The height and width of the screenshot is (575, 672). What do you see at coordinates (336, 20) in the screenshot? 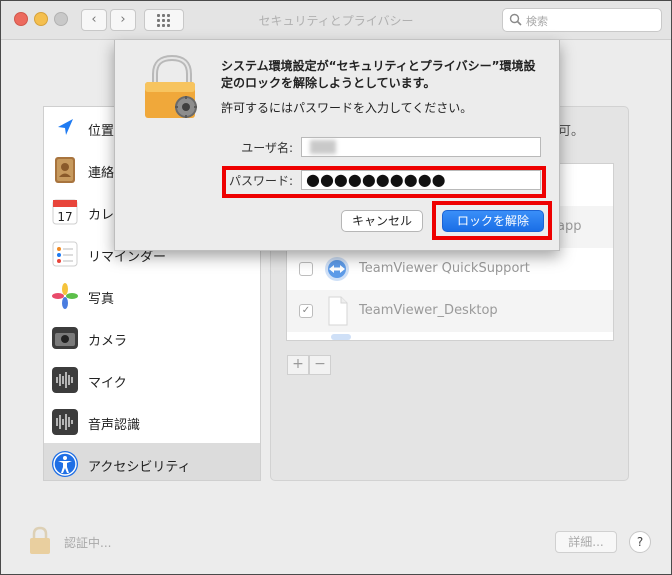
I see `title-bar: ‹ › セキュリティとプライバシー 検索` at bounding box center [336, 20].